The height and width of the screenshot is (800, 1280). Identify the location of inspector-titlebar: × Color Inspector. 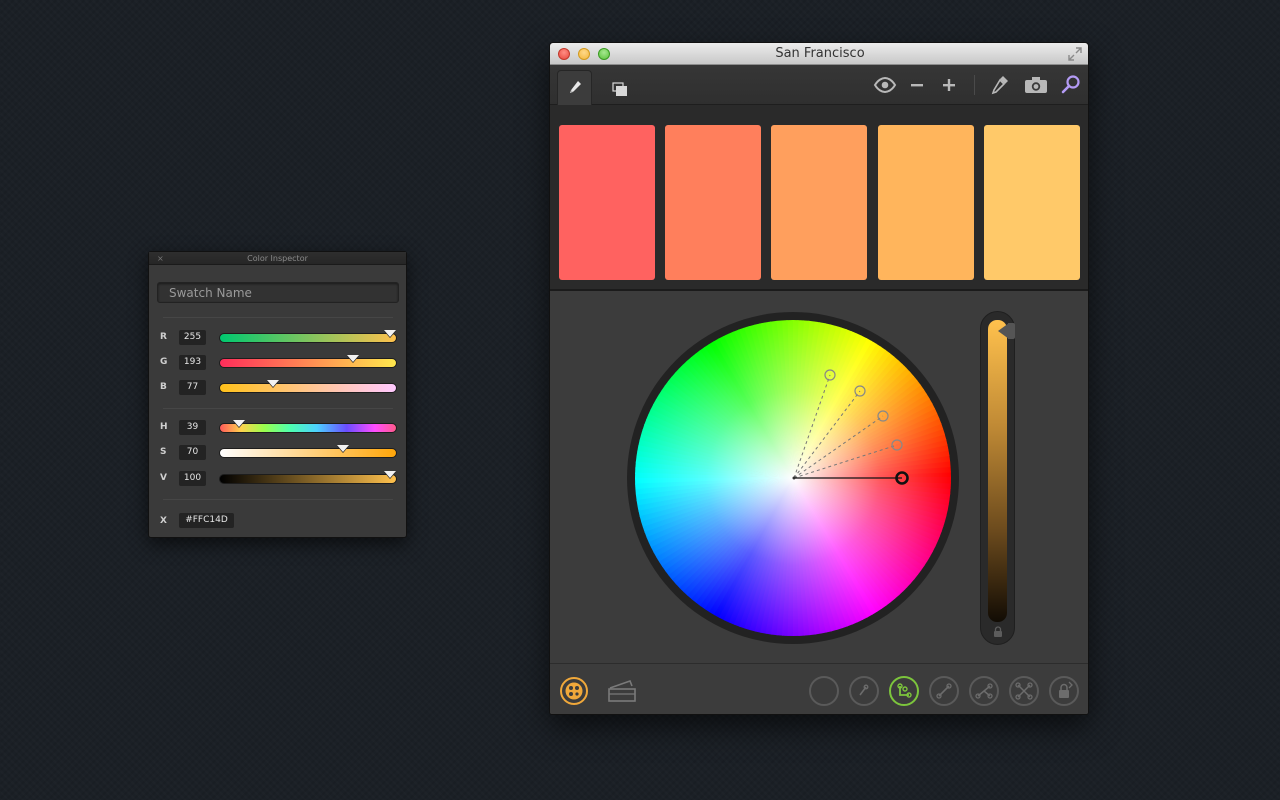
(277, 258).